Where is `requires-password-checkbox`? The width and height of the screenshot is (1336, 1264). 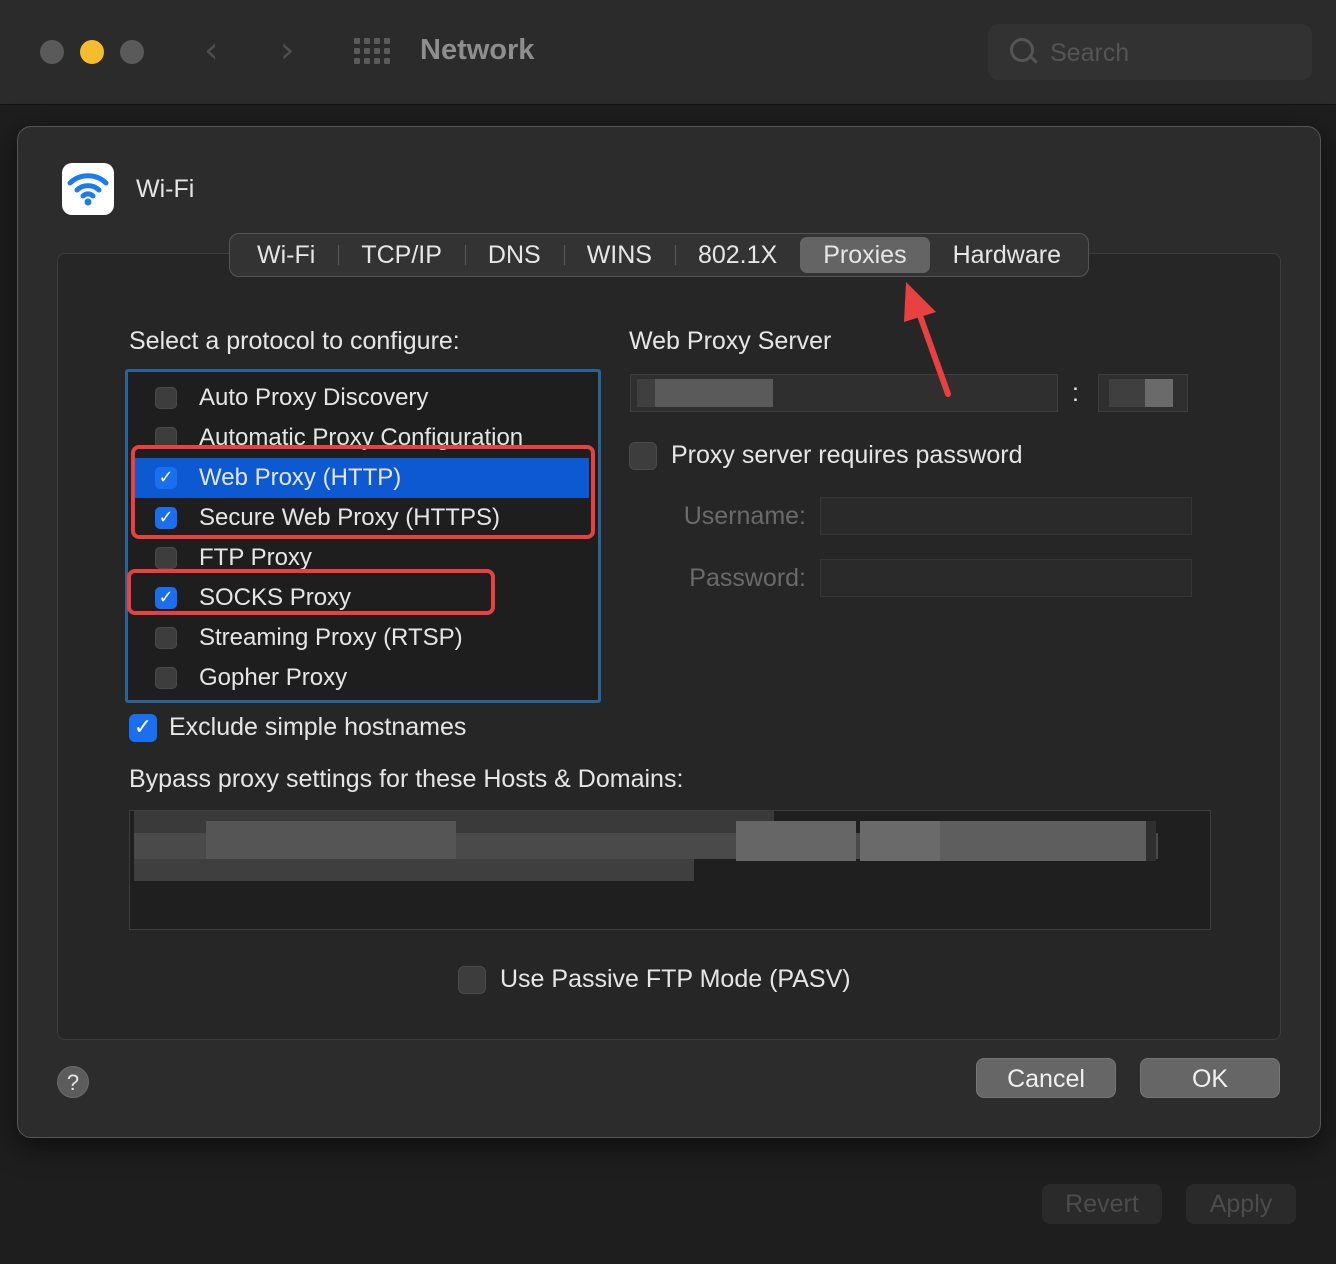
requires-password-checkbox is located at coordinates (643, 455).